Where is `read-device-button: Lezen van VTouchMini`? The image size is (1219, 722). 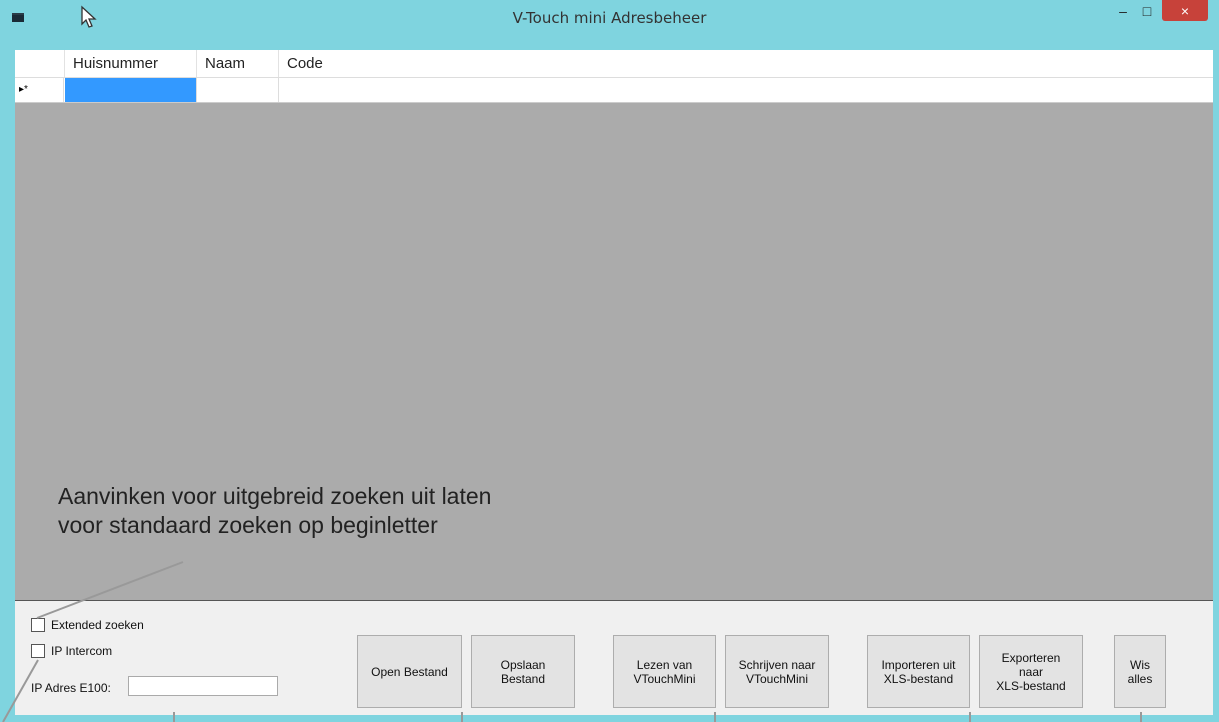 read-device-button: Lezen van VTouchMini is located at coordinates (664, 671).